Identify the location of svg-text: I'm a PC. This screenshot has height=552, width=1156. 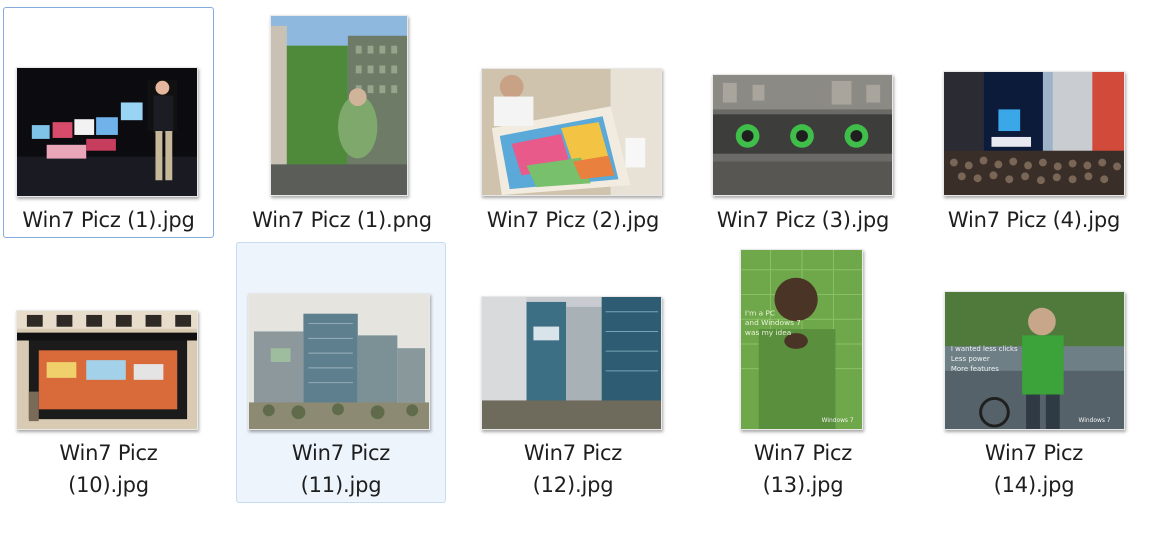
(760, 312).